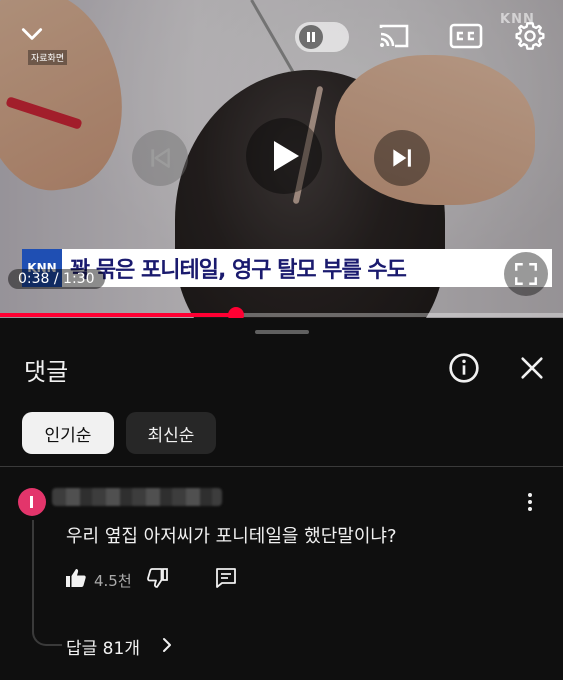 Image resolution: width=563 pixels, height=680 pixels. I want to click on fullscreen-icon, so click(526, 274).